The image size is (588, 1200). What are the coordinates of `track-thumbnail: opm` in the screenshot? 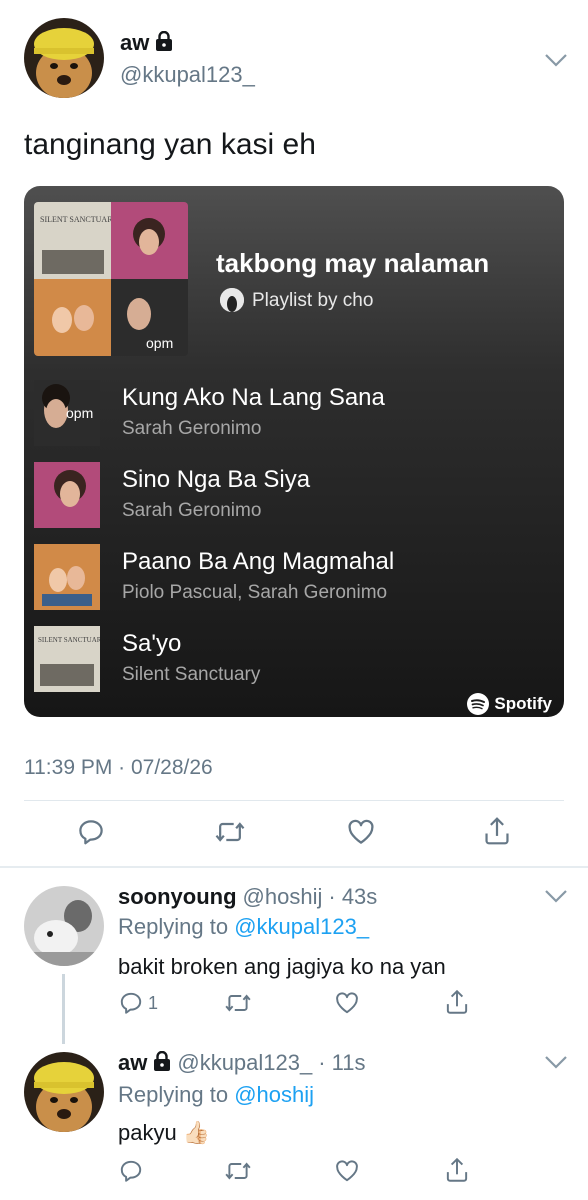 It's located at (67, 413).